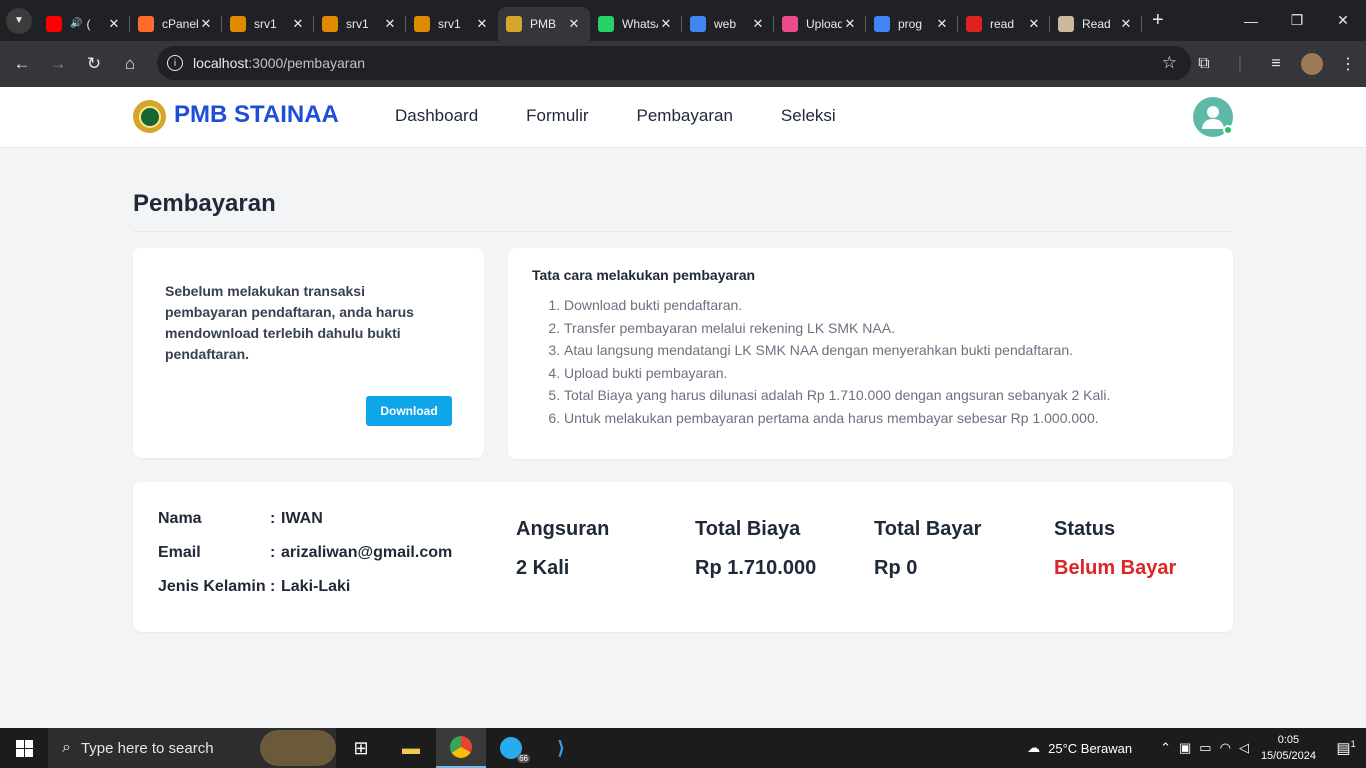  Describe the element at coordinates (562, 549) in the screenshot. I see `angsuran-stat: Angsuran 2 Kali` at that location.